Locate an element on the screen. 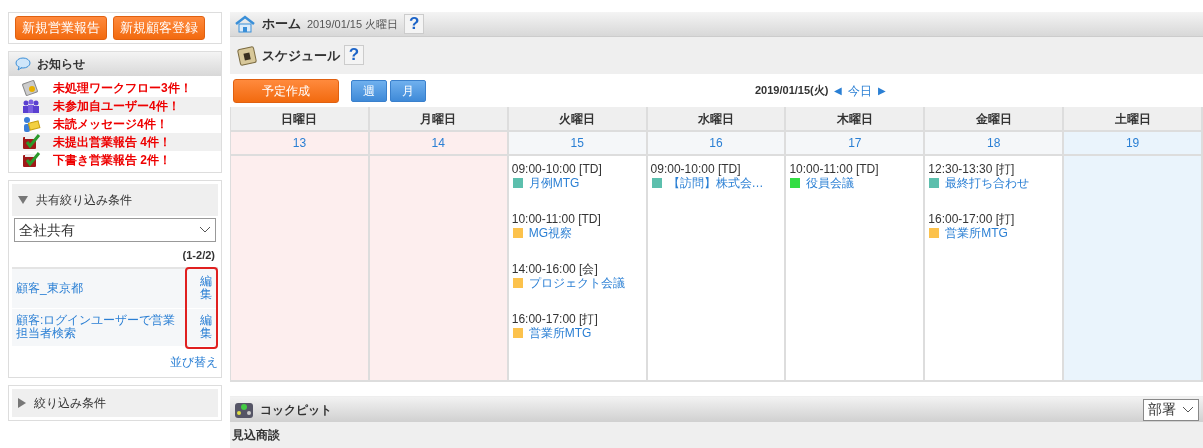  date-link: 16 is located at coordinates (716, 143).